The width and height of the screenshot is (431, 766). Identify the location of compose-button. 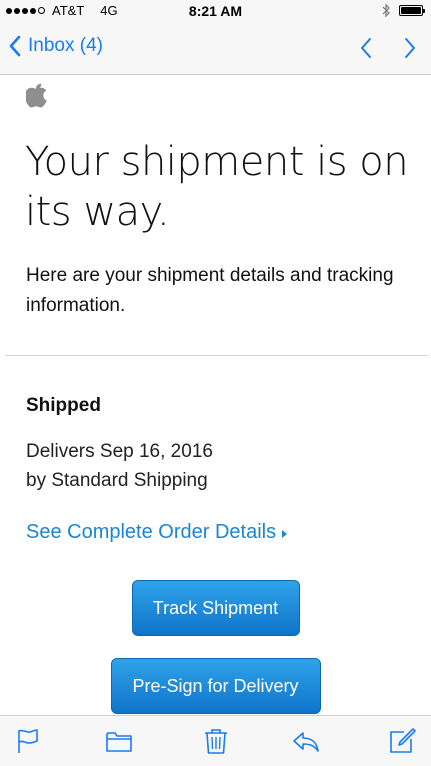
(402, 741).